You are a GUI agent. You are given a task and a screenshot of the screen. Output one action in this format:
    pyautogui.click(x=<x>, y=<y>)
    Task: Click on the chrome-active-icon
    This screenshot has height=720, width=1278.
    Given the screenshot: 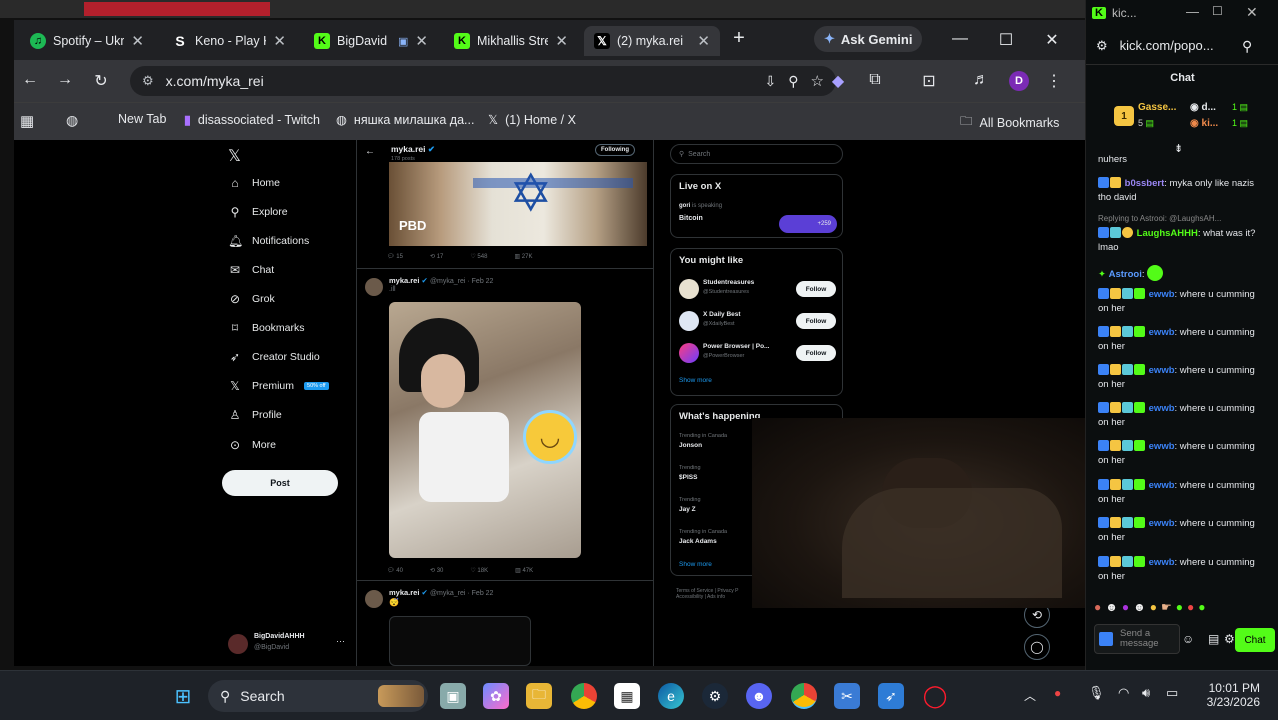 What is the action you would take?
    pyautogui.click(x=804, y=696)
    